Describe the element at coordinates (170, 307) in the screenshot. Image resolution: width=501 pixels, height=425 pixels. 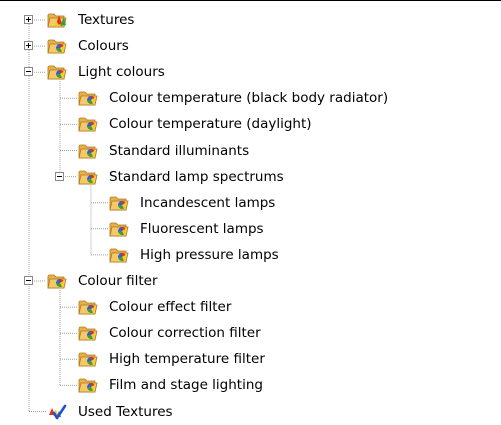
I see `tree-item-label: Colour effect filter` at that location.